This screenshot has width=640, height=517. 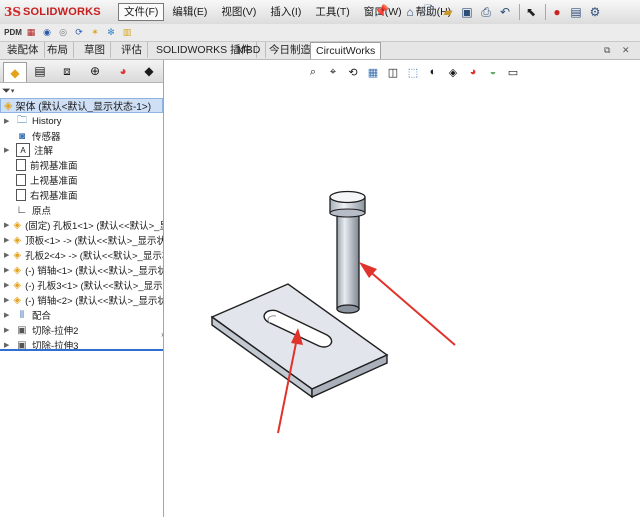 I want to click on tab-evaluate: 评估, so click(x=132, y=50).